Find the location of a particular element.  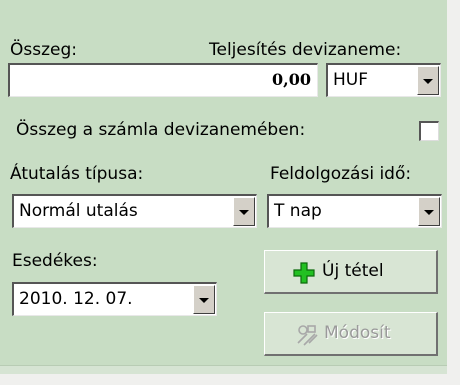

transfer-type-select: Normál utalás is located at coordinates (134, 211).